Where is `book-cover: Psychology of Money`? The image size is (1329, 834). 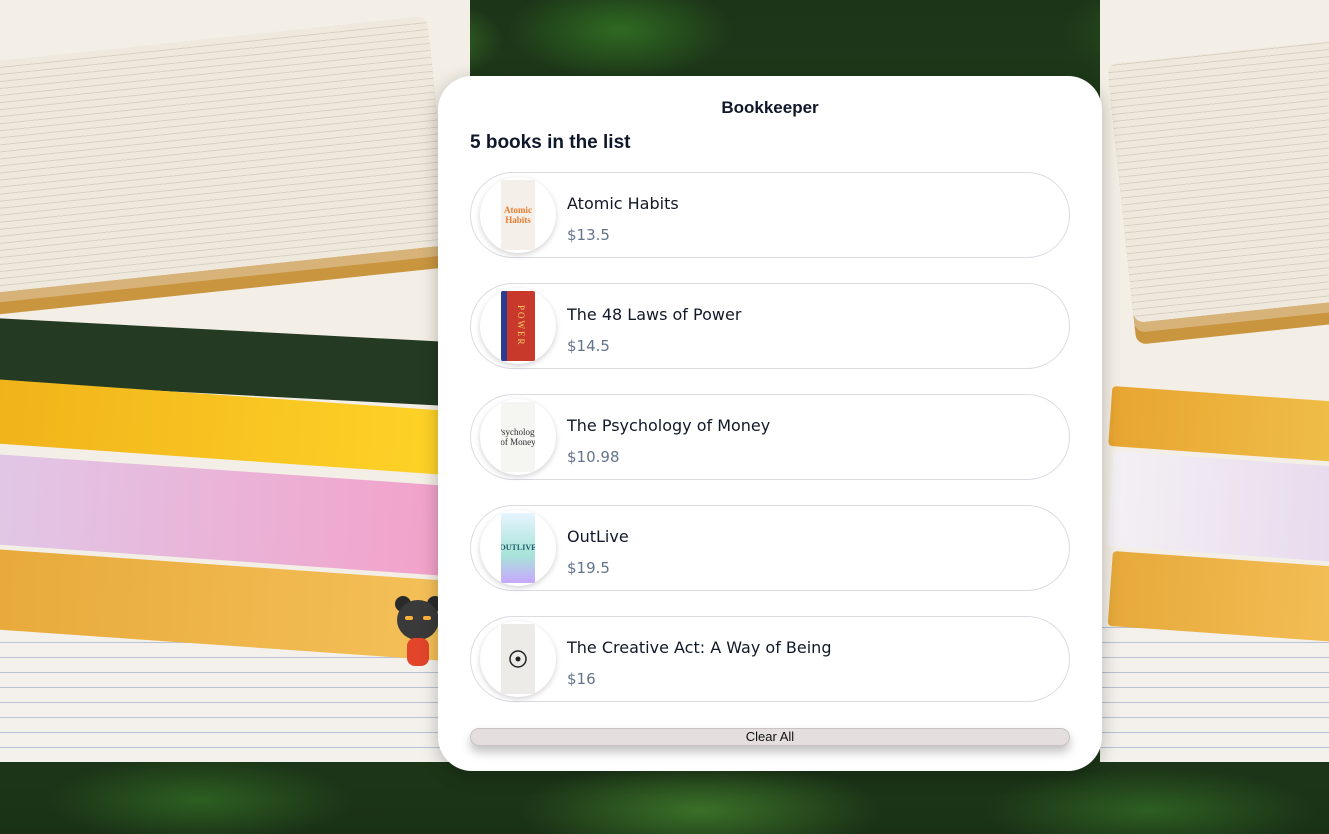 book-cover: Psychology of Money is located at coordinates (518, 437).